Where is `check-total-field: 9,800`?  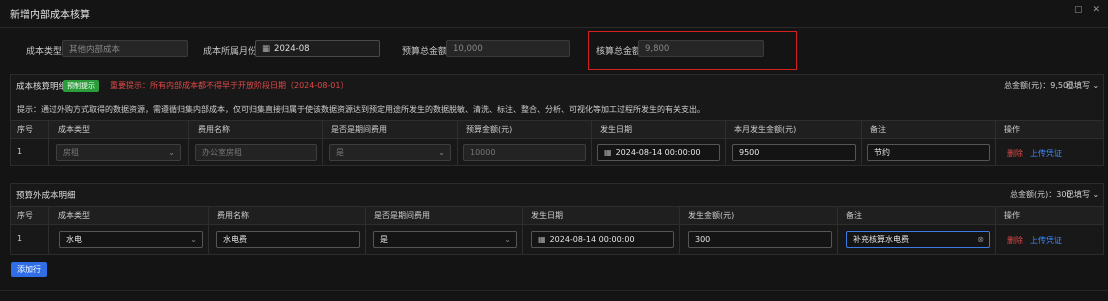 check-total-field: 9,800 is located at coordinates (701, 48).